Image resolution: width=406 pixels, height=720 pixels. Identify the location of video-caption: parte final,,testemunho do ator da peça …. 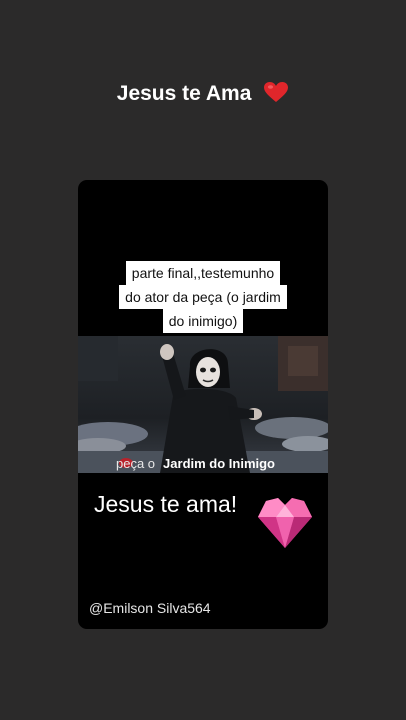
(203, 297).